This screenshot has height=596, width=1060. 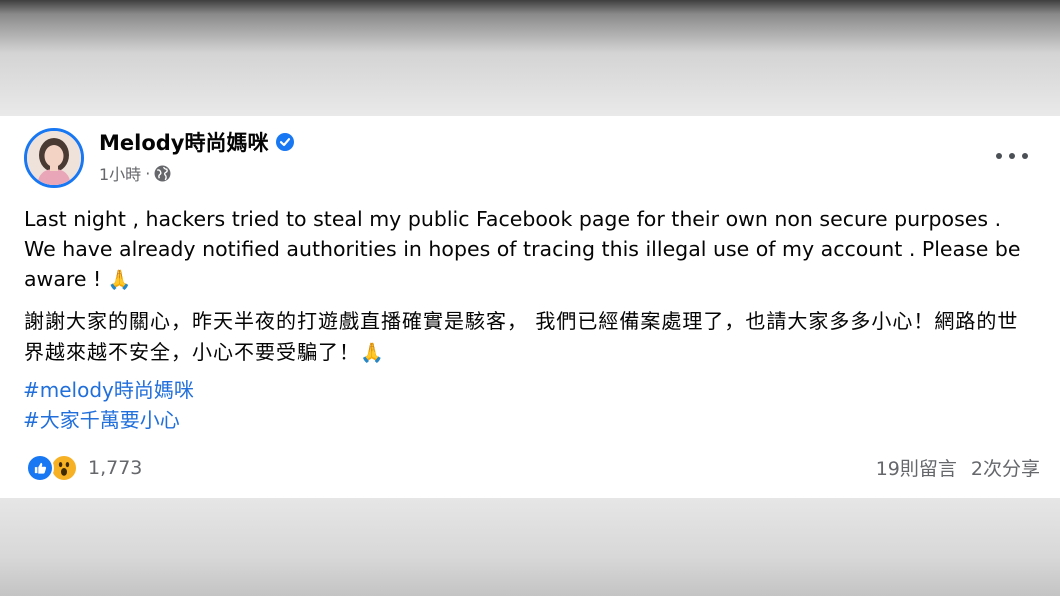 I want to click on reaction-count: 1,773, so click(x=115, y=468).